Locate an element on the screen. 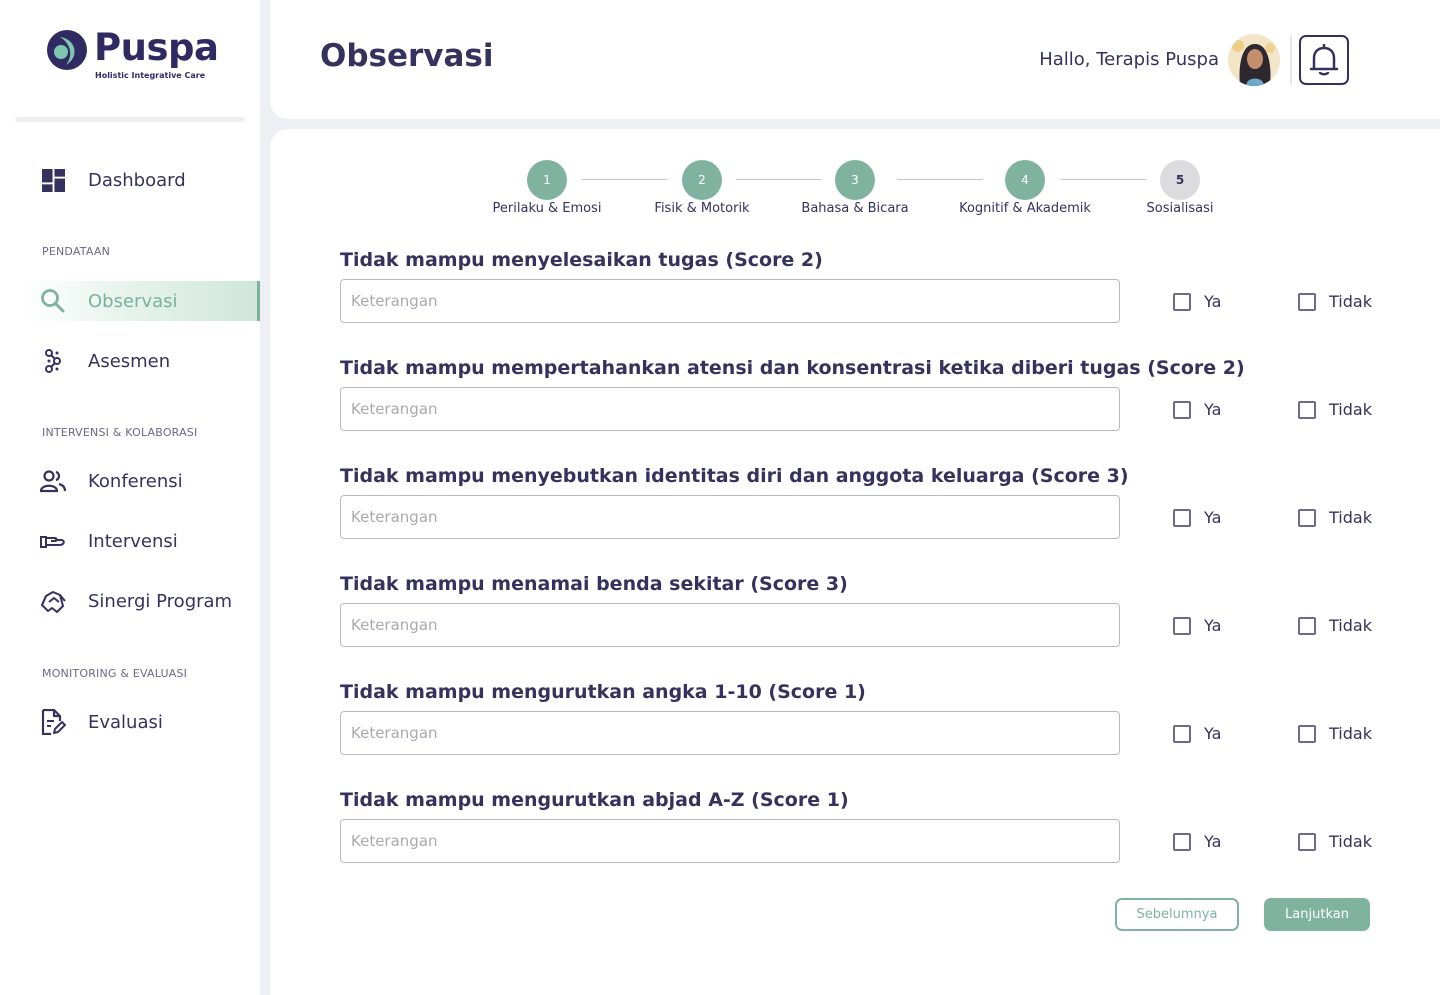 This screenshot has height=995, width=1440. next-button: Lanjutkan is located at coordinates (1317, 914).